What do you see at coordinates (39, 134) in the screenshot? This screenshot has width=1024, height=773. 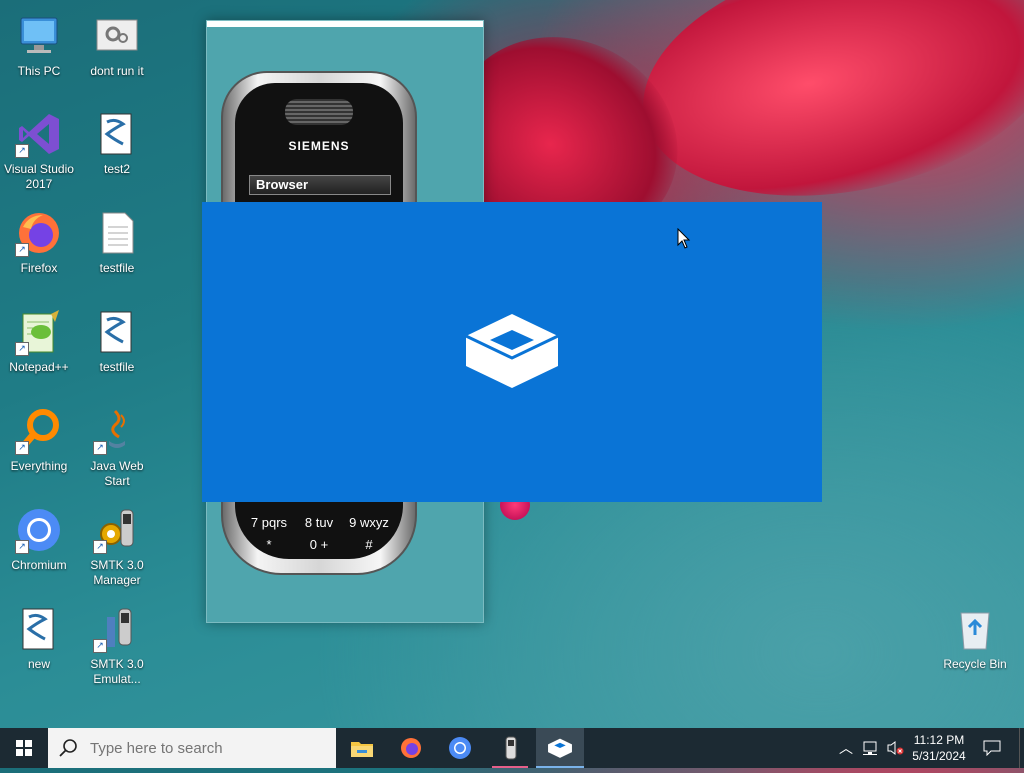 I see `visual-studio-icon: ↗` at bounding box center [39, 134].